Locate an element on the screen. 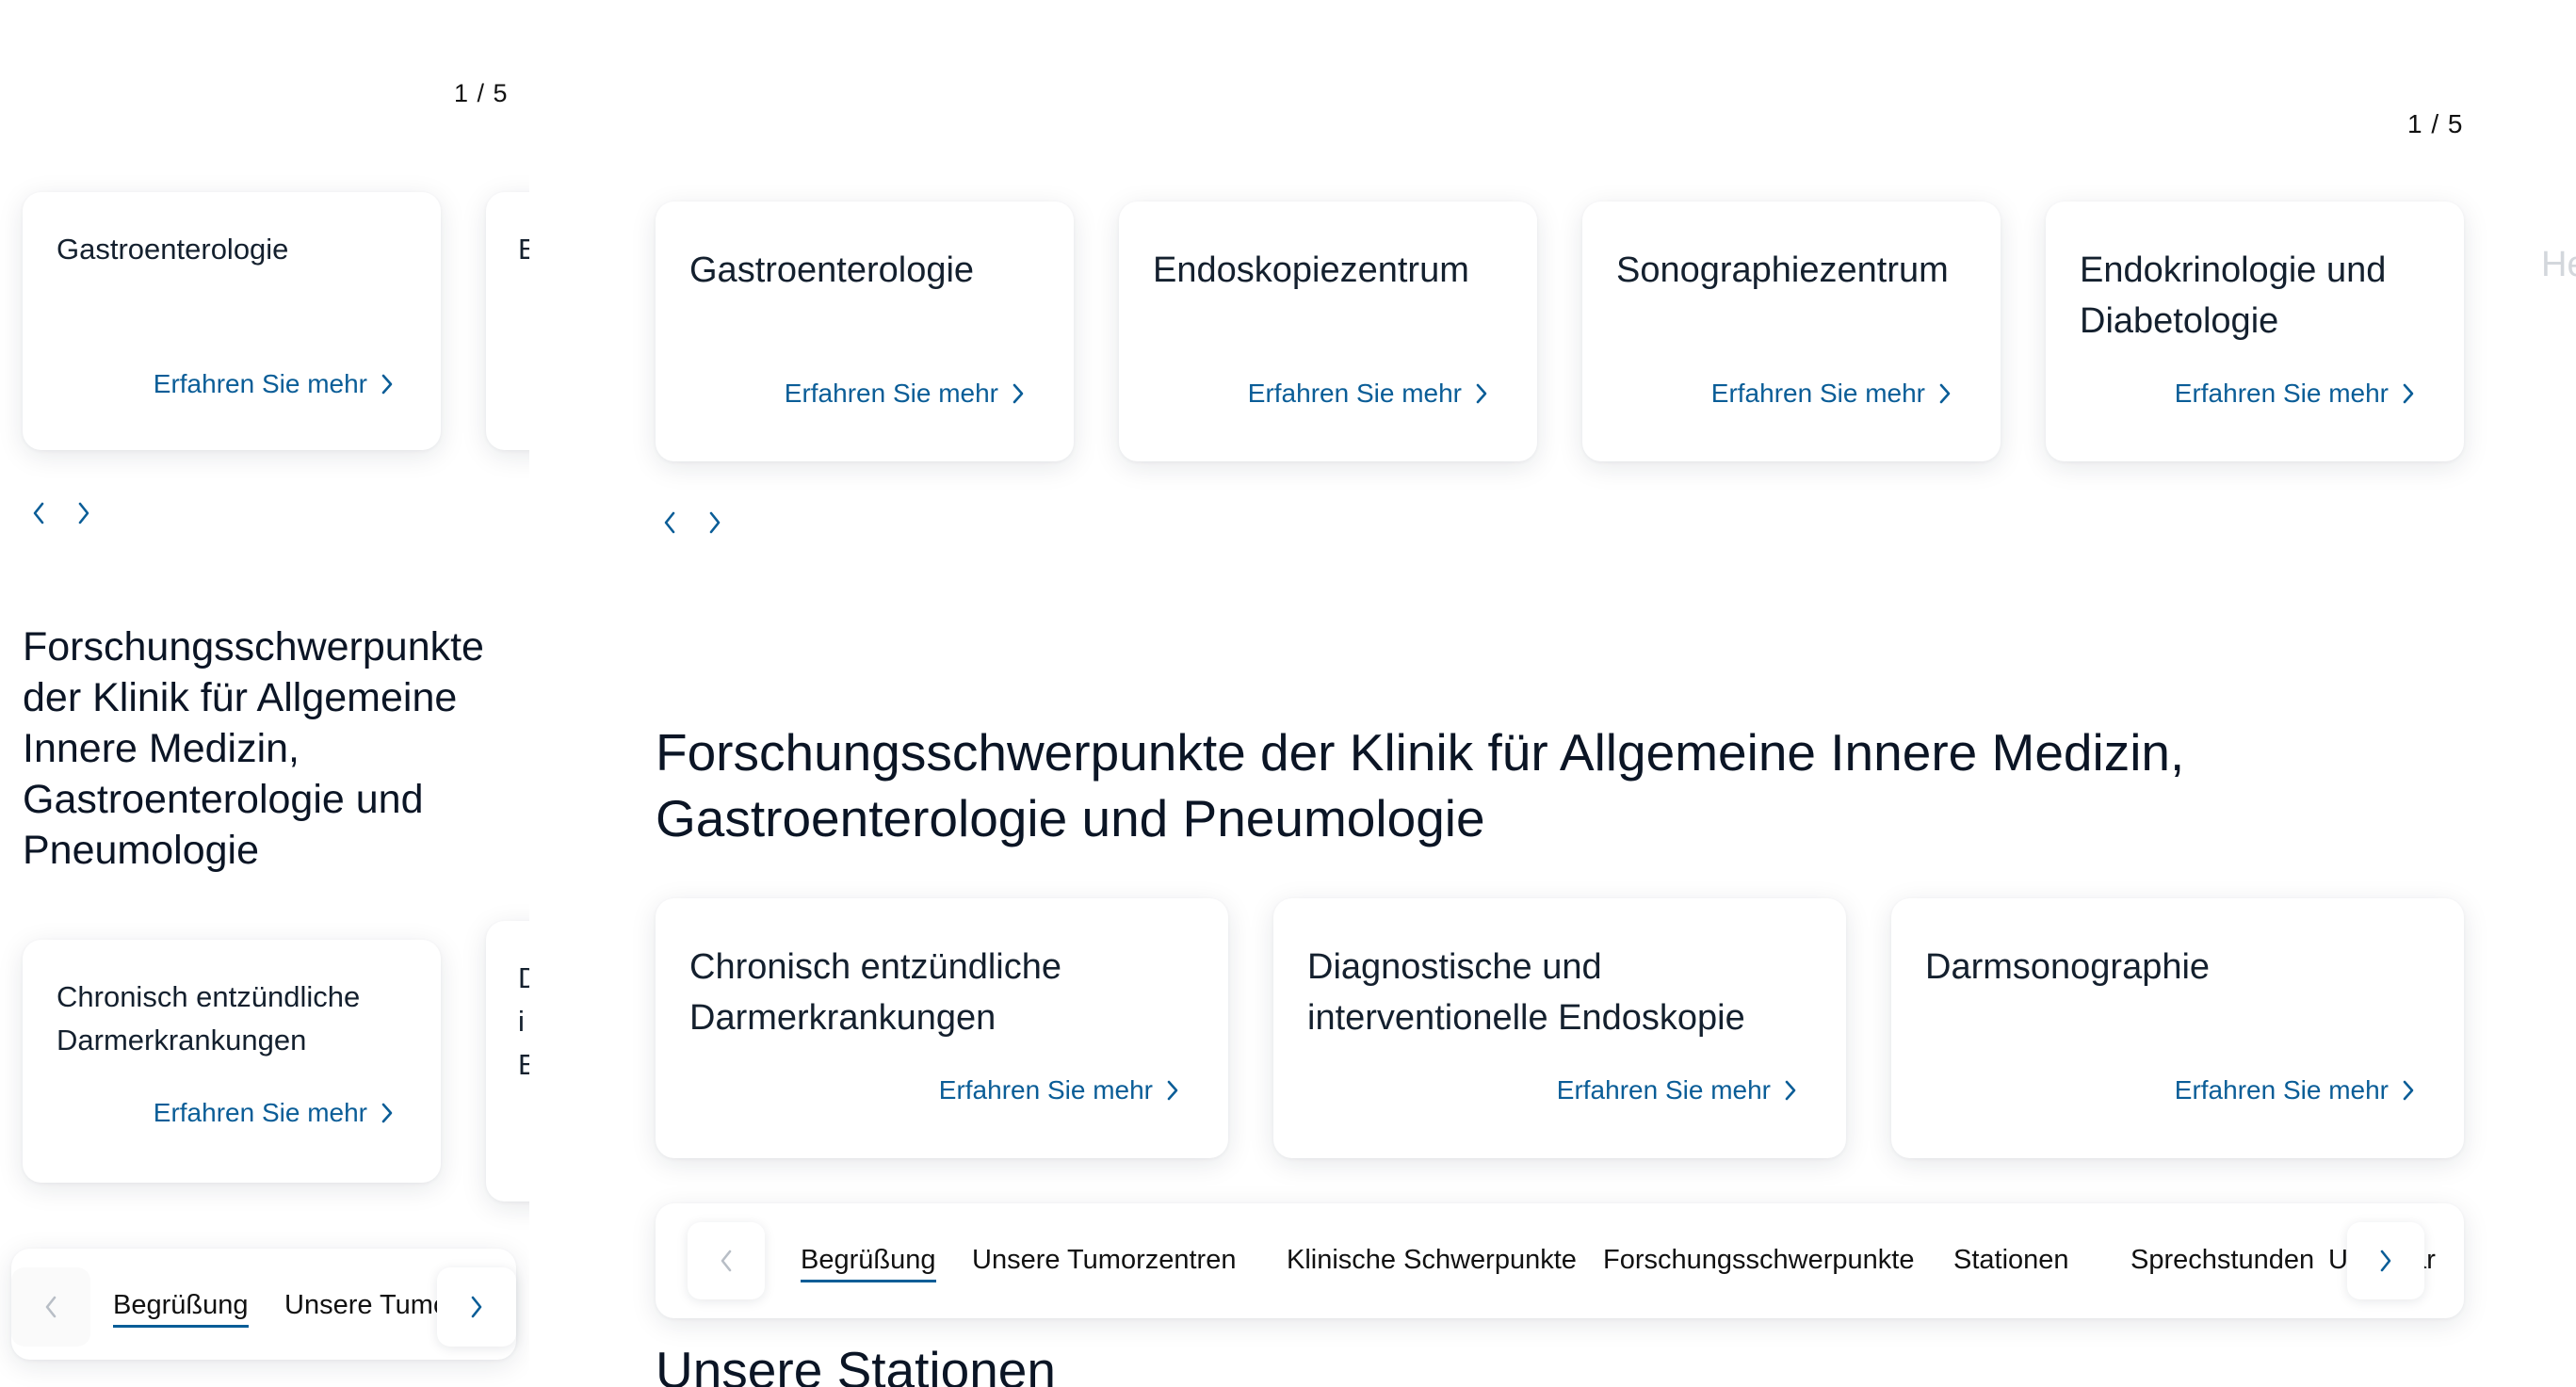 The width and height of the screenshot is (2576, 1387). next-card-peek: He is located at coordinates (2558, 265).